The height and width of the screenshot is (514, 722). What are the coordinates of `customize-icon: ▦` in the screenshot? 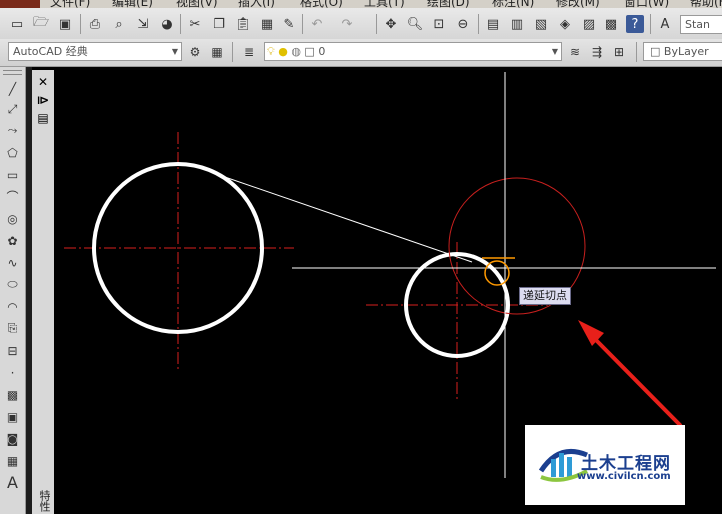 It's located at (217, 52).